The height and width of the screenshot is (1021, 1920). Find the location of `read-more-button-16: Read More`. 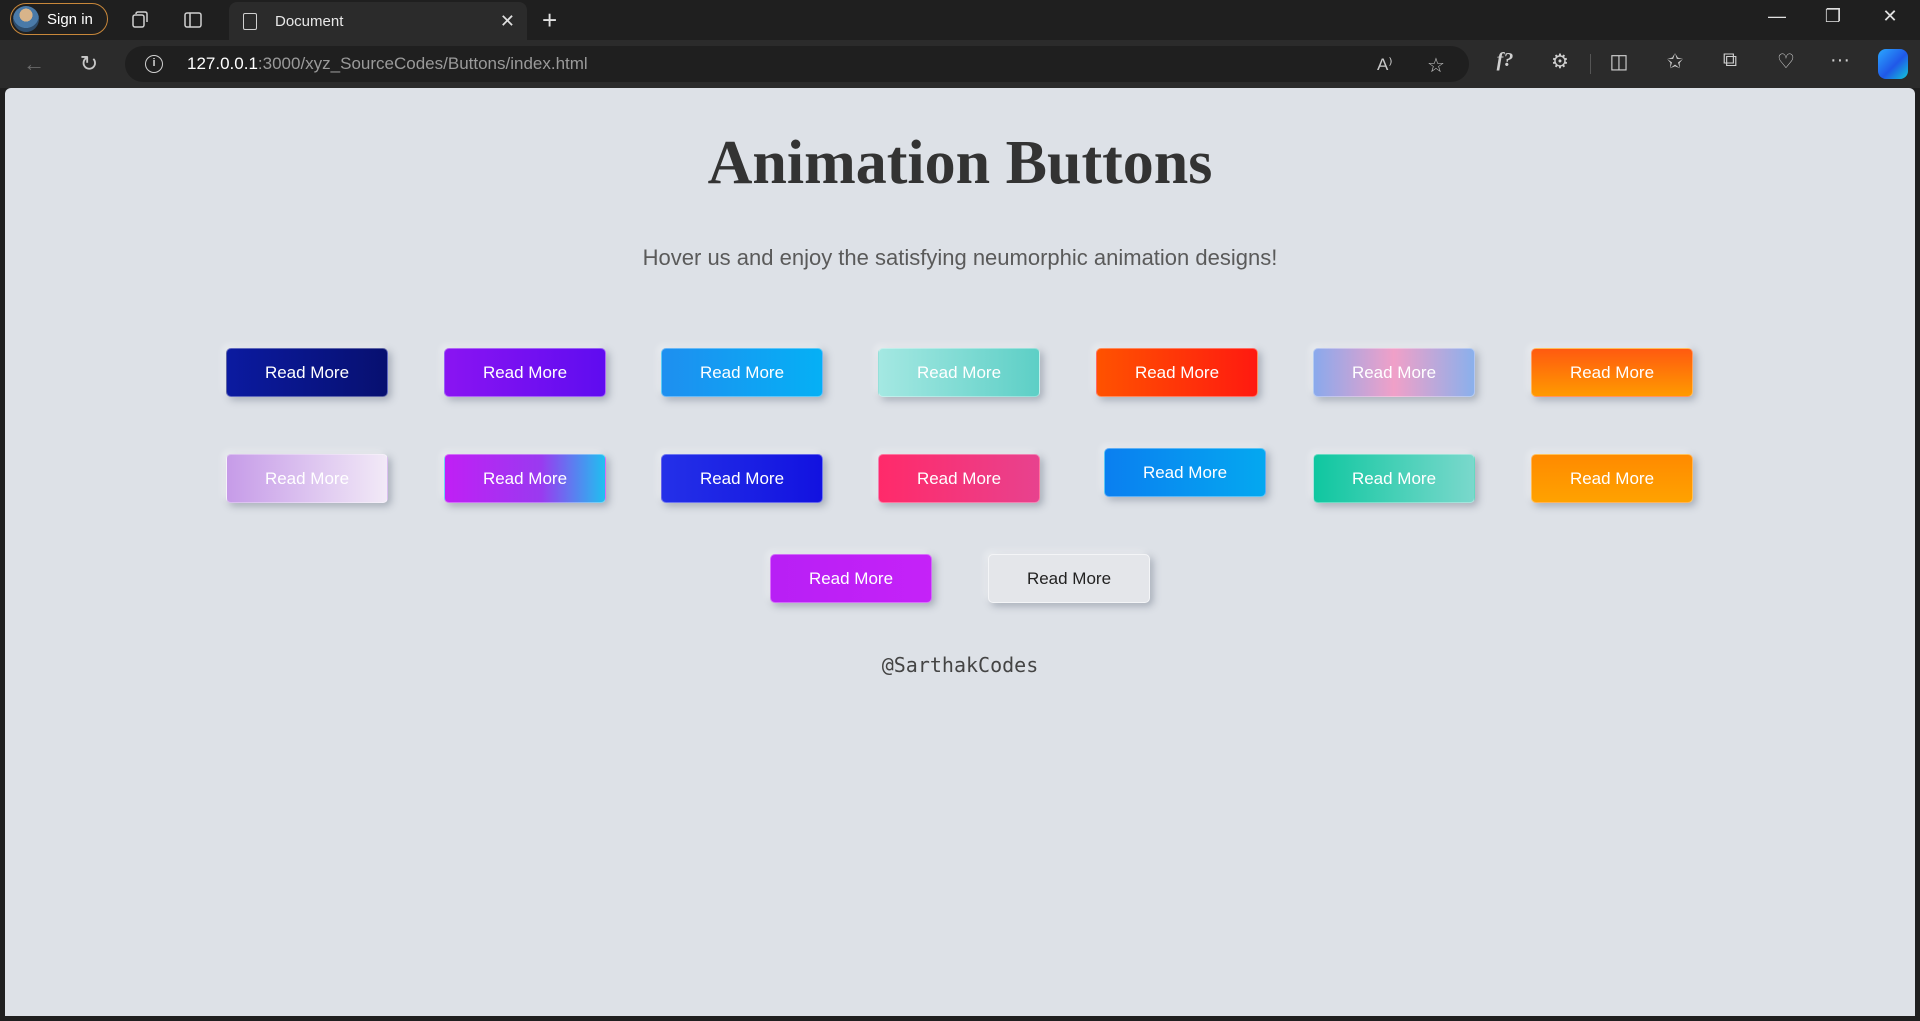

read-more-button-16: Read More is located at coordinates (1069, 578).